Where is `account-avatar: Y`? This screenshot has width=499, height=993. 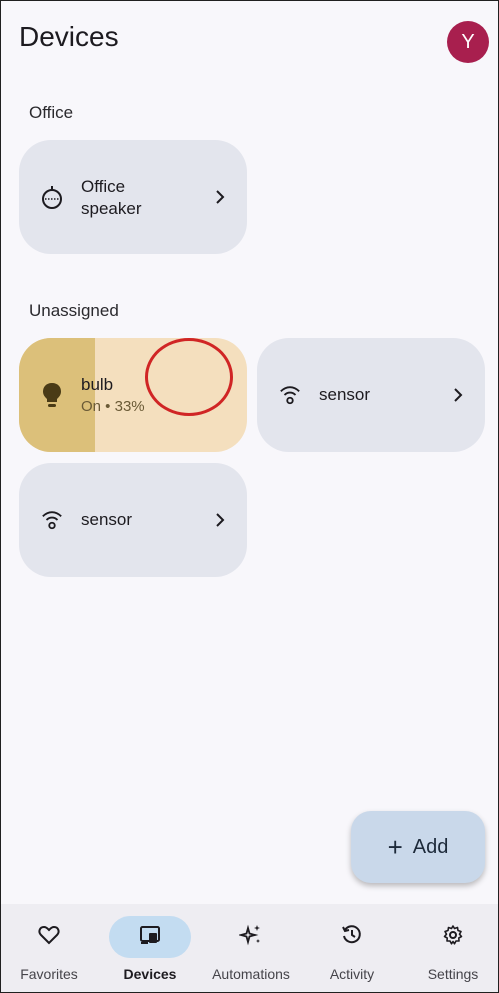
account-avatar: Y is located at coordinates (468, 42).